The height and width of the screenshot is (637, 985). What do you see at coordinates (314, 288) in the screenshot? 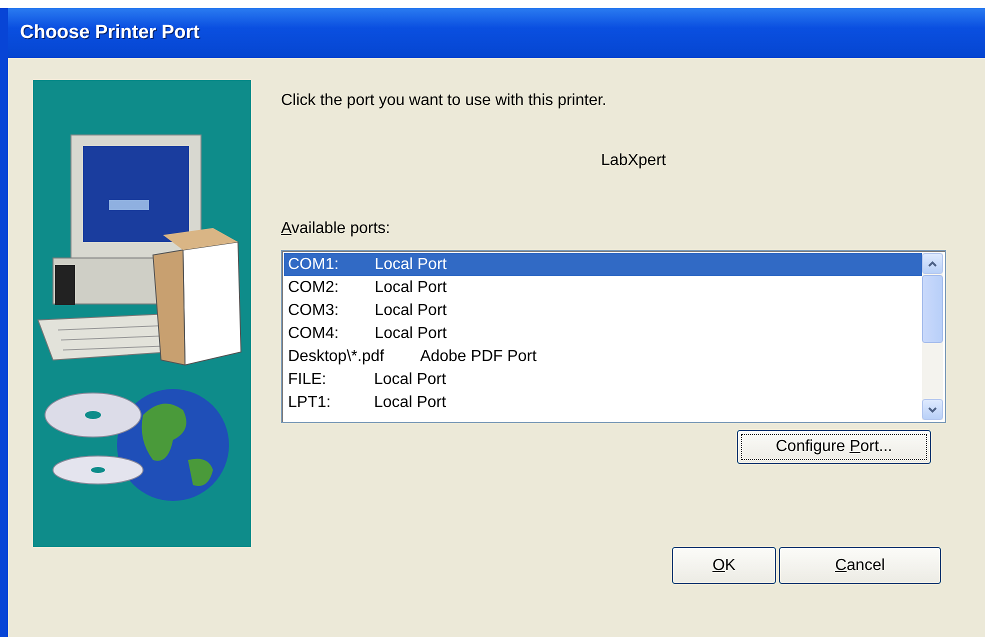
I see `port-name: COM2:` at bounding box center [314, 288].